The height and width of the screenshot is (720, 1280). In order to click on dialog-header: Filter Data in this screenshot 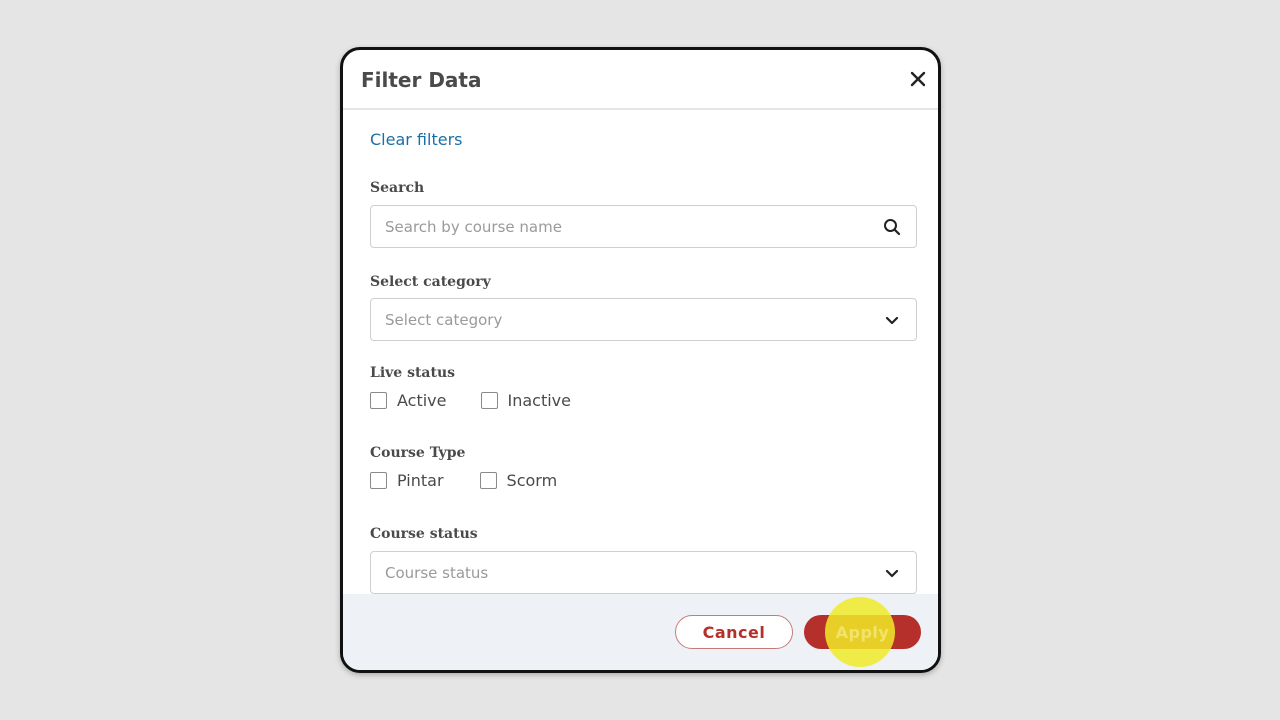, I will do `click(640, 80)`.